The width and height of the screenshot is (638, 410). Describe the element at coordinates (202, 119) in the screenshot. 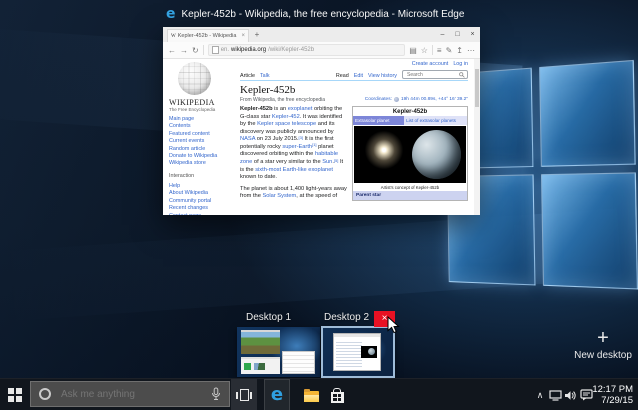

I see `wiki-sidebar-link: Main page` at that location.